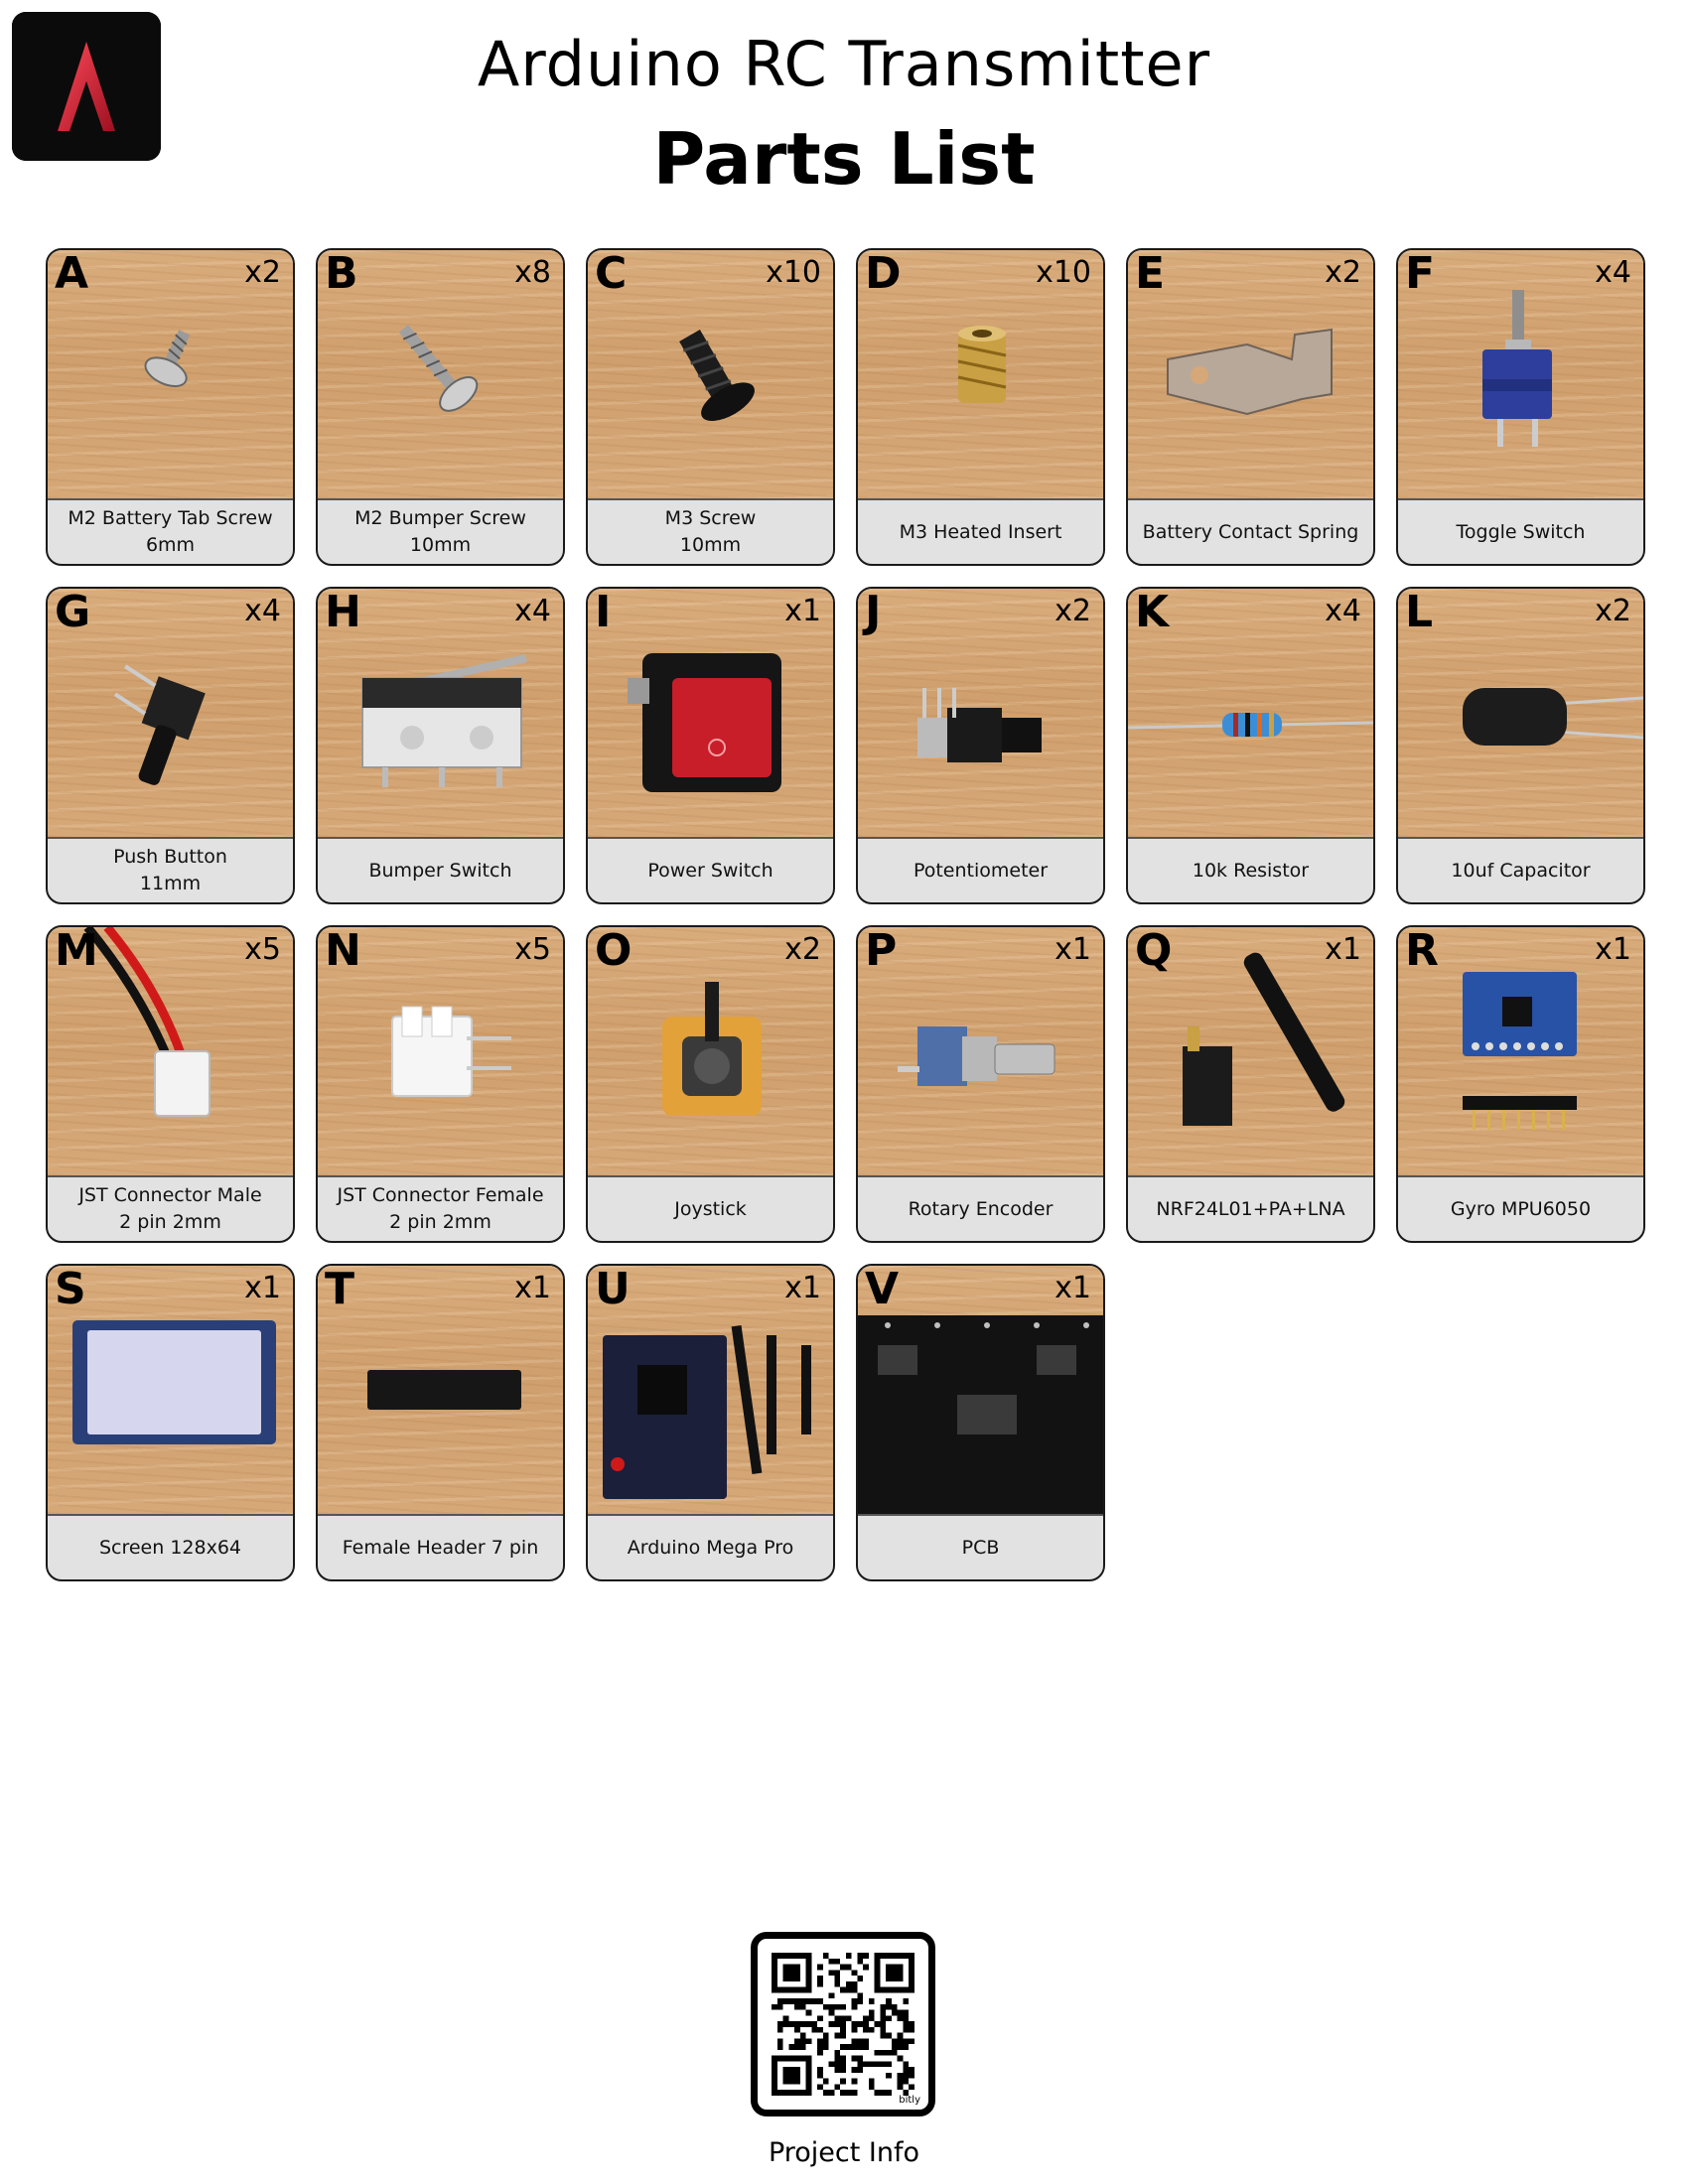  What do you see at coordinates (1520, 1084) in the screenshot?
I see `part-card-r: R x1 Gyro MPU6050` at bounding box center [1520, 1084].